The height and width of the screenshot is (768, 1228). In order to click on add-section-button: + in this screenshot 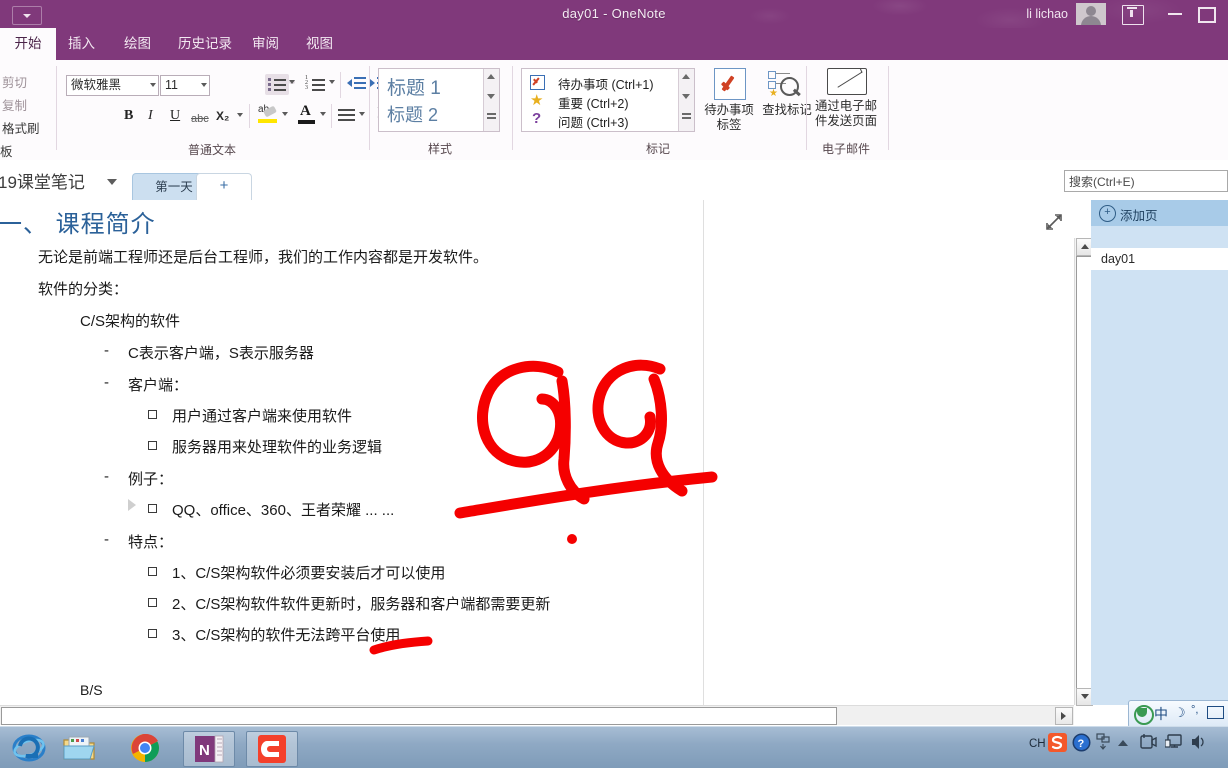, I will do `click(224, 187)`.